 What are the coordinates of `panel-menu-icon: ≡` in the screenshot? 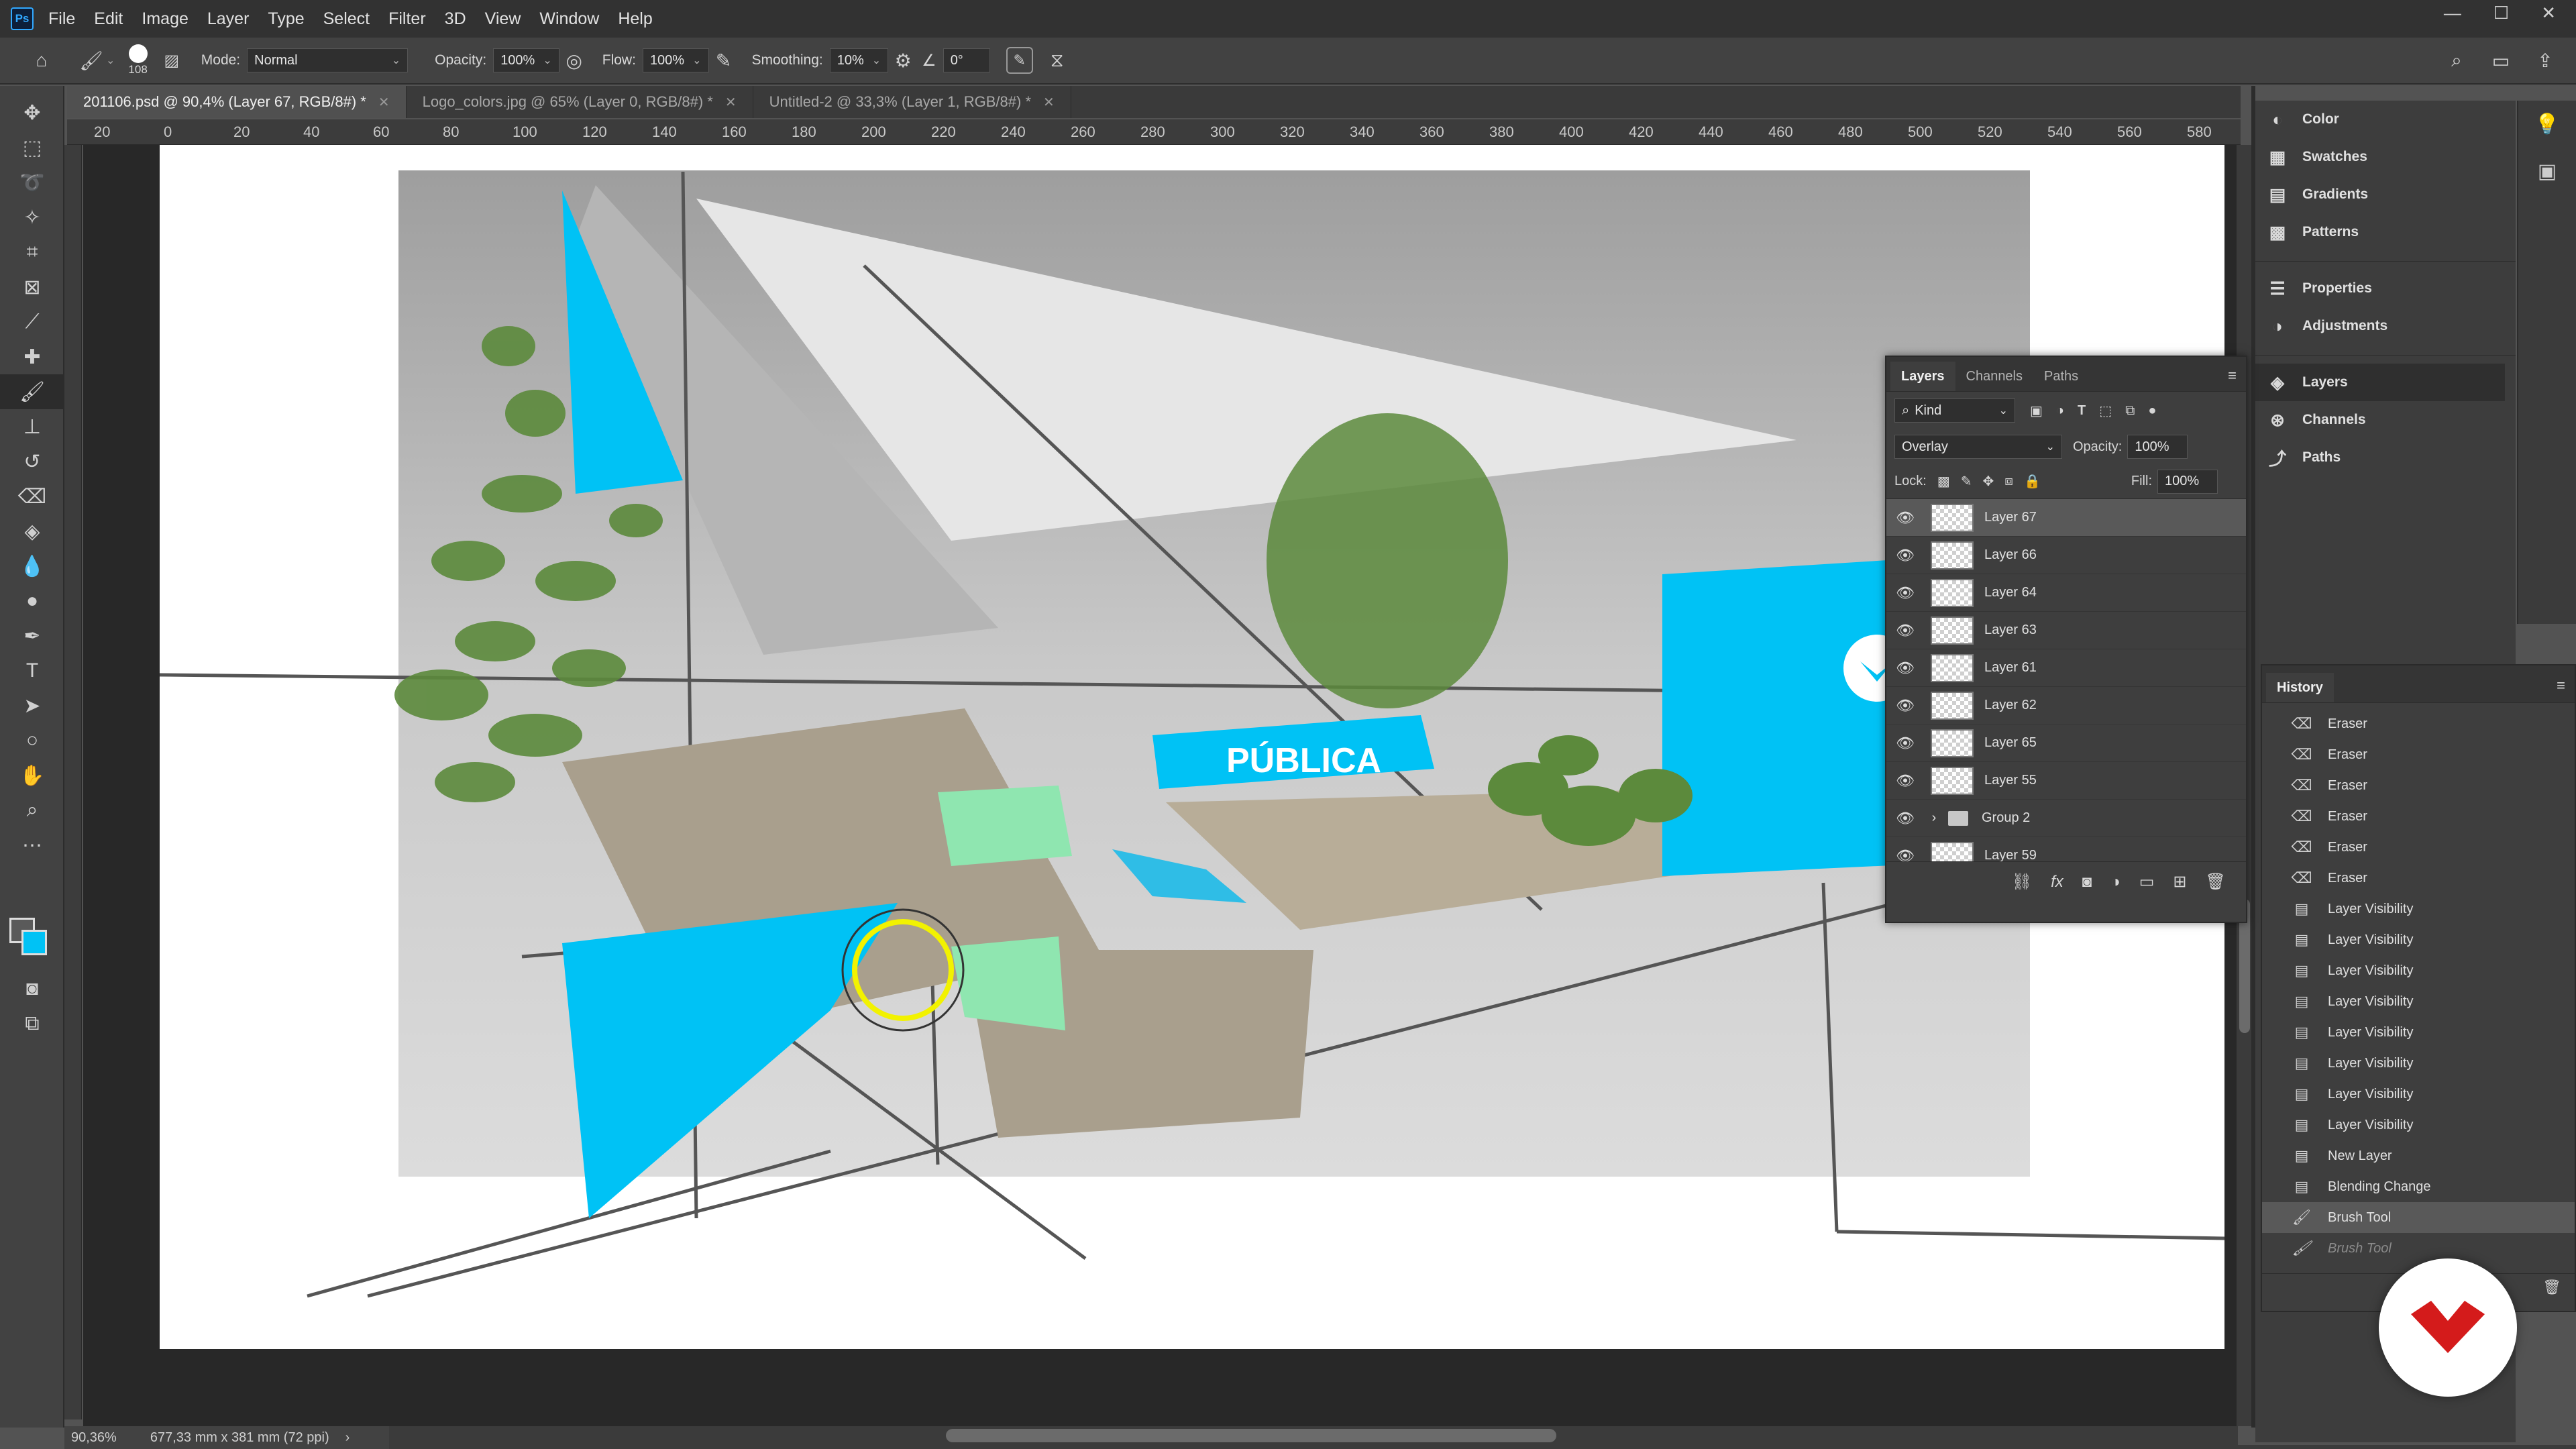 It's located at (2232, 375).